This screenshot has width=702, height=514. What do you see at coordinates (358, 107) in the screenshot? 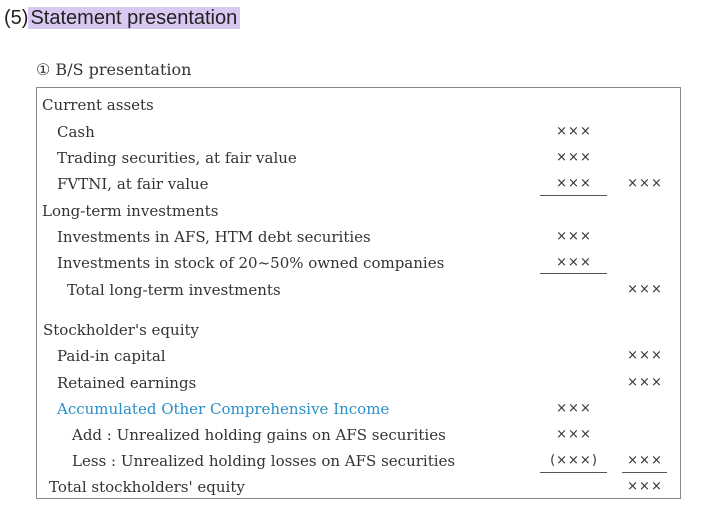
I see `table-row: Current assets` at bounding box center [358, 107].